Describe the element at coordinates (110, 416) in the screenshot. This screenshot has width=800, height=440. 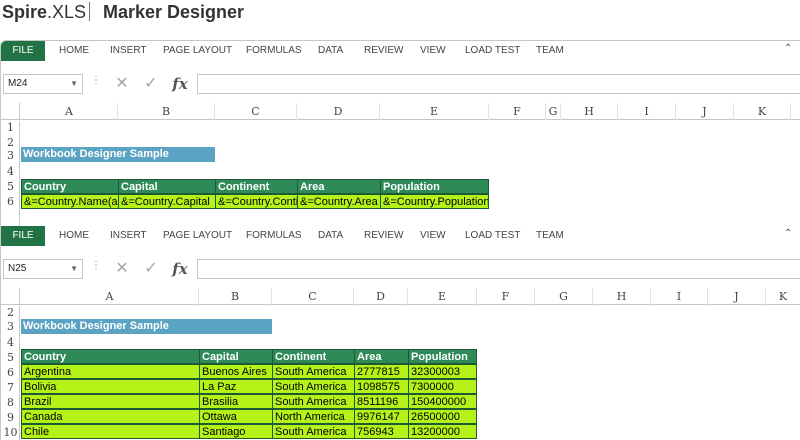
I see `data-cell: Canada` at that location.